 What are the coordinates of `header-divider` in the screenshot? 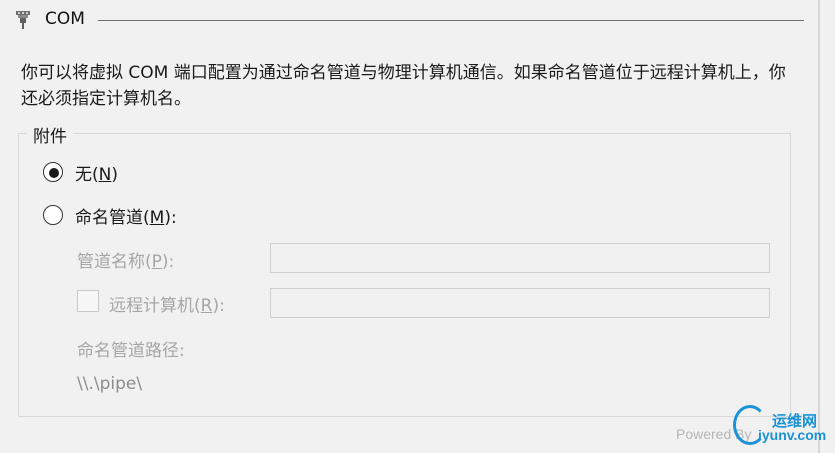 It's located at (451, 20).